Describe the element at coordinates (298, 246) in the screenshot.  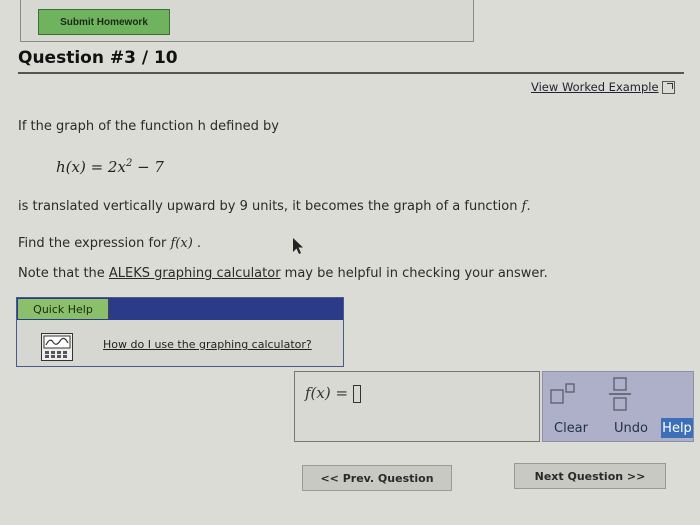
I see `mouse-pointer-icon` at that location.